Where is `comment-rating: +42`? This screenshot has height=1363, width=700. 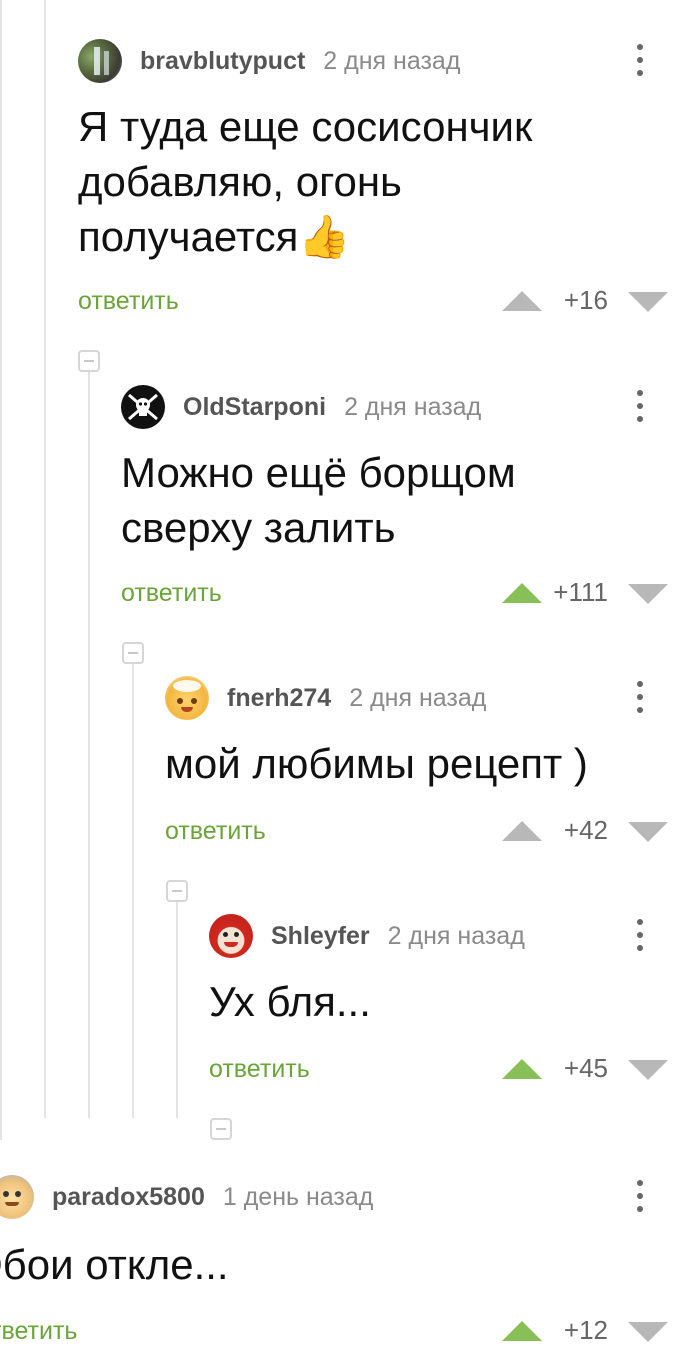
comment-rating: +42 is located at coordinates (585, 830).